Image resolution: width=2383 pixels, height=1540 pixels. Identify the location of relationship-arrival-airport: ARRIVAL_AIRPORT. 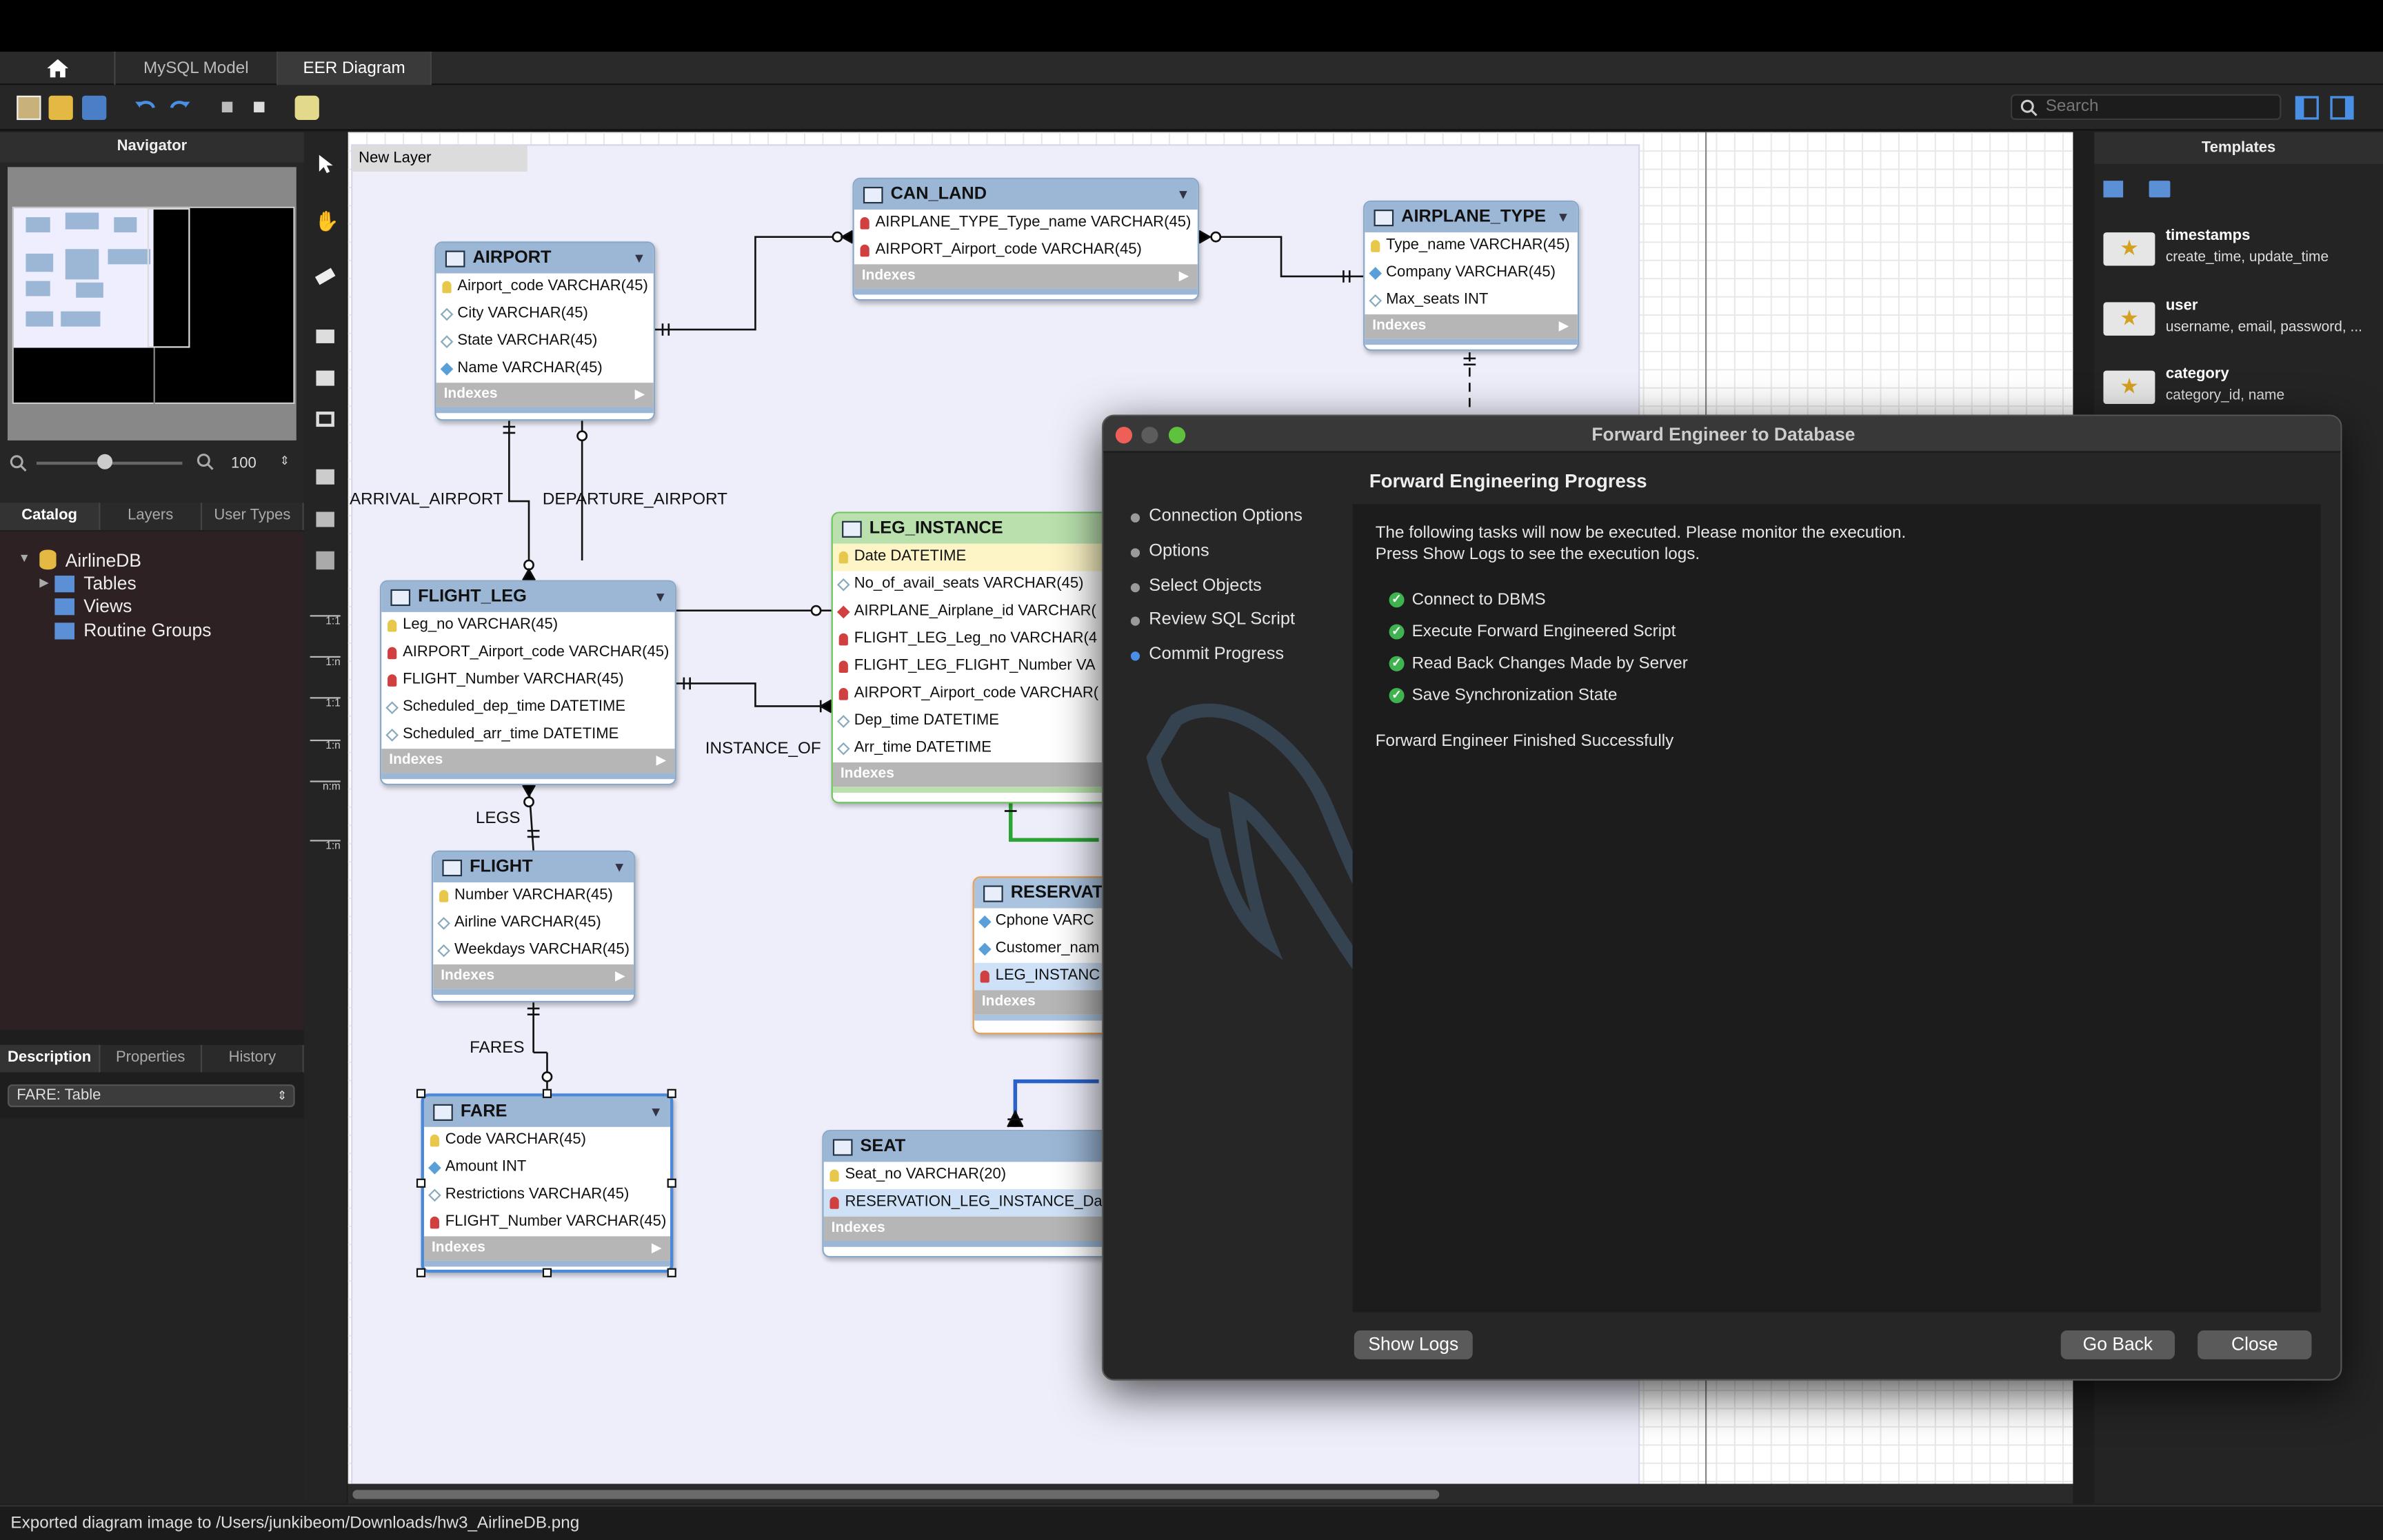
(426, 500).